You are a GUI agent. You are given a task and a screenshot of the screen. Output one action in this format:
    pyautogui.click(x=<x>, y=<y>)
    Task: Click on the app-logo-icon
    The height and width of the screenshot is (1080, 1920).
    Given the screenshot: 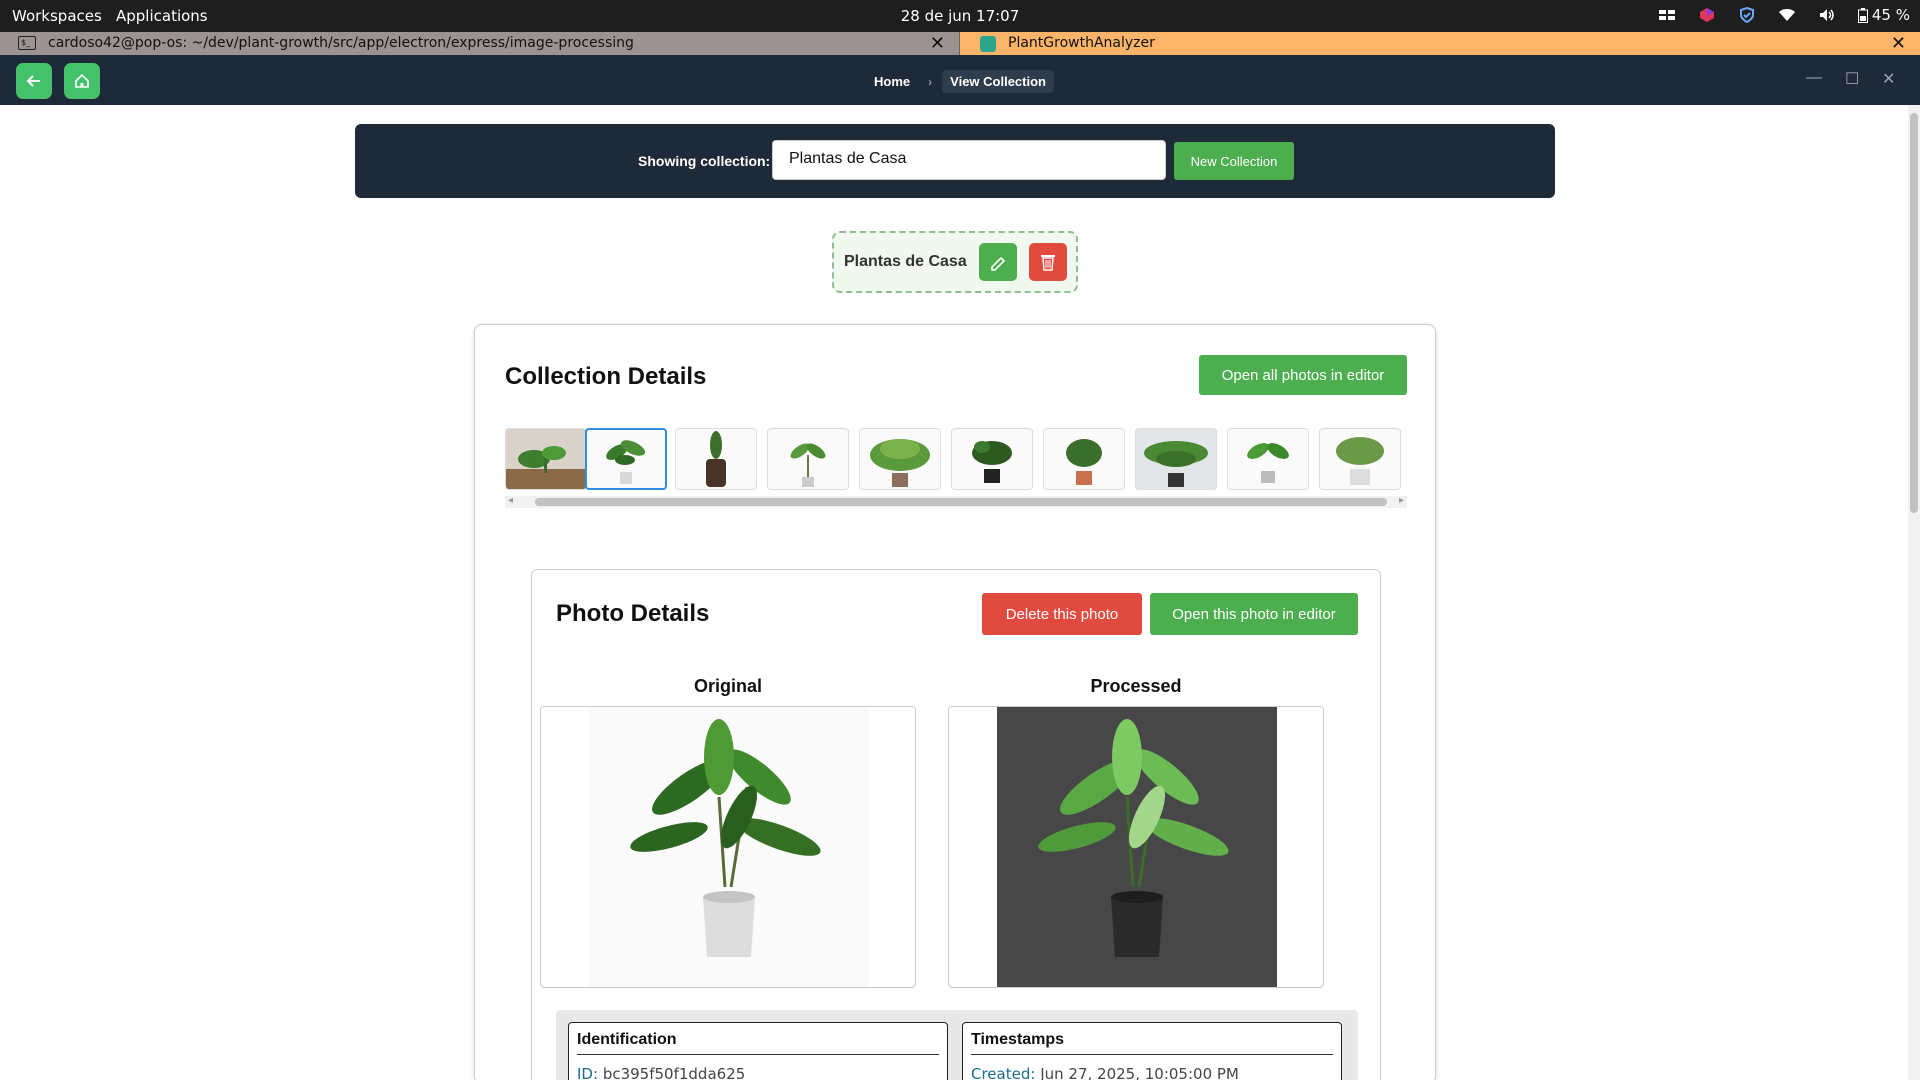 What is the action you would take?
    pyautogui.click(x=988, y=44)
    